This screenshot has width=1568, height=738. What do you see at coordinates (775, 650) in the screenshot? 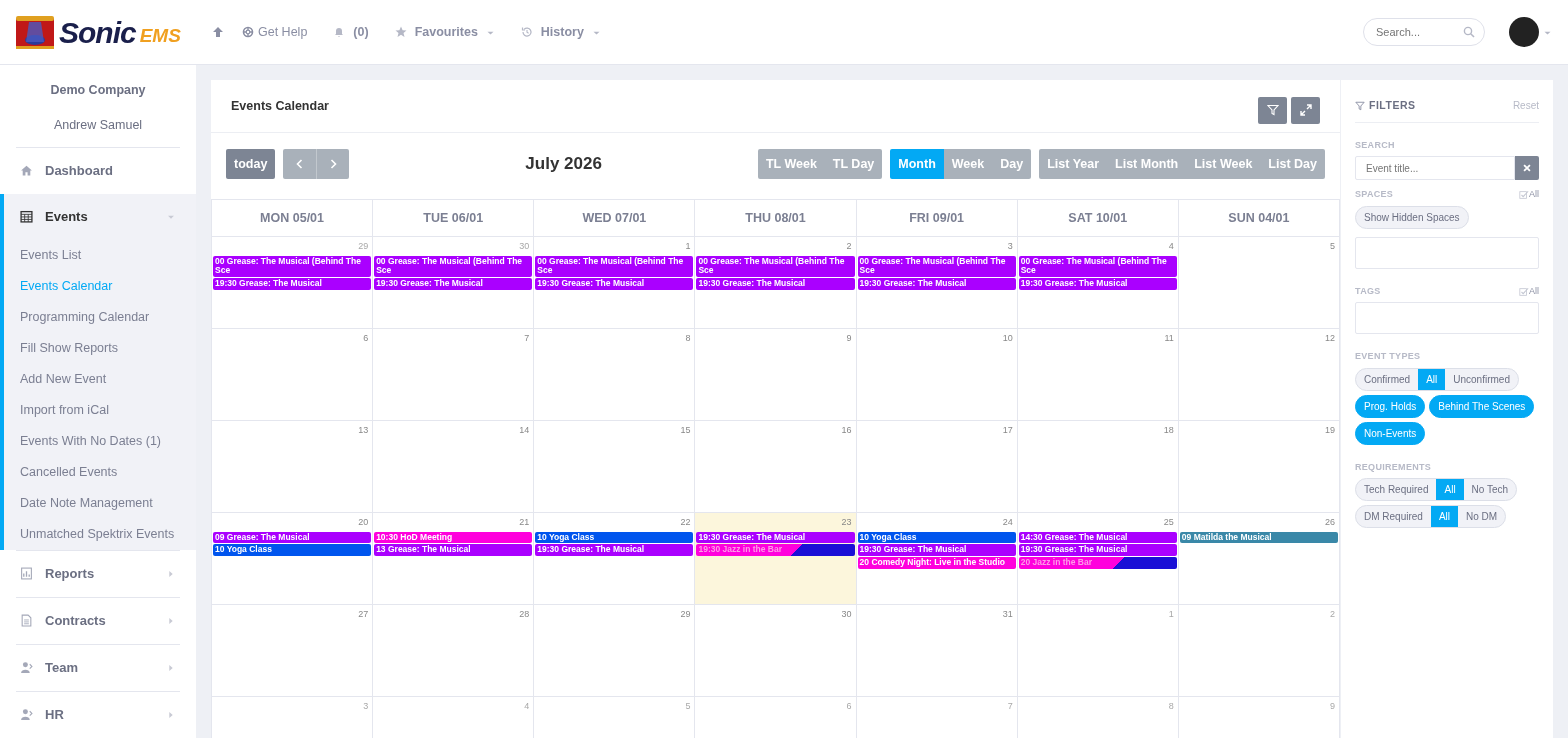
I see `day-cell: 30` at bounding box center [775, 650].